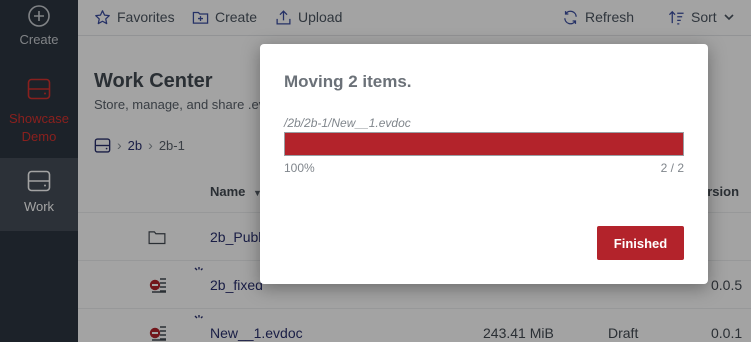 The height and width of the screenshot is (342, 751). What do you see at coordinates (347, 123) in the screenshot?
I see `current-file-path: /2b/2b-1/New__1.evdoc` at bounding box center [347, 123].